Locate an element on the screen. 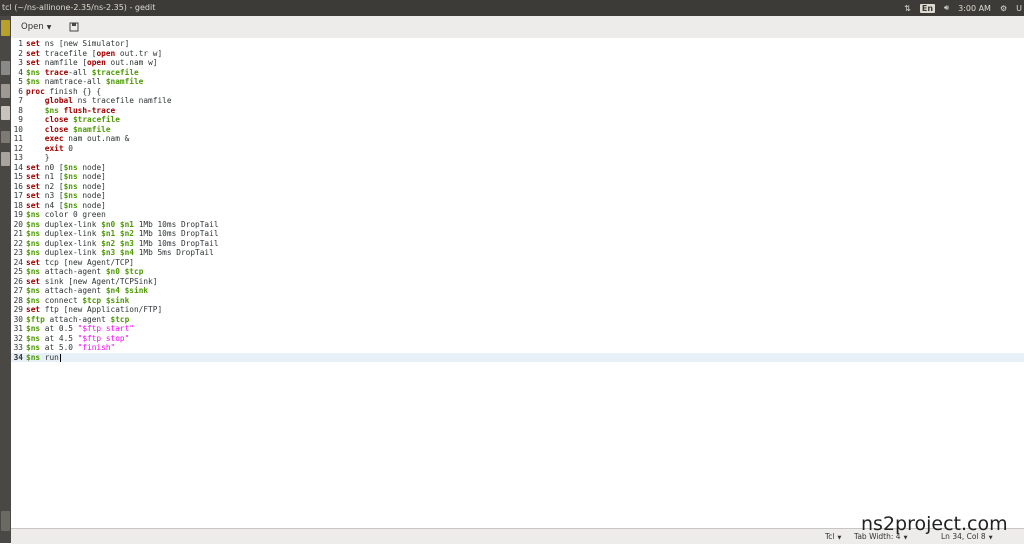 The height and width of the screenshot is (544, 1024). code-text: set n0 [$ns node] is located at coordinates (66, 167).